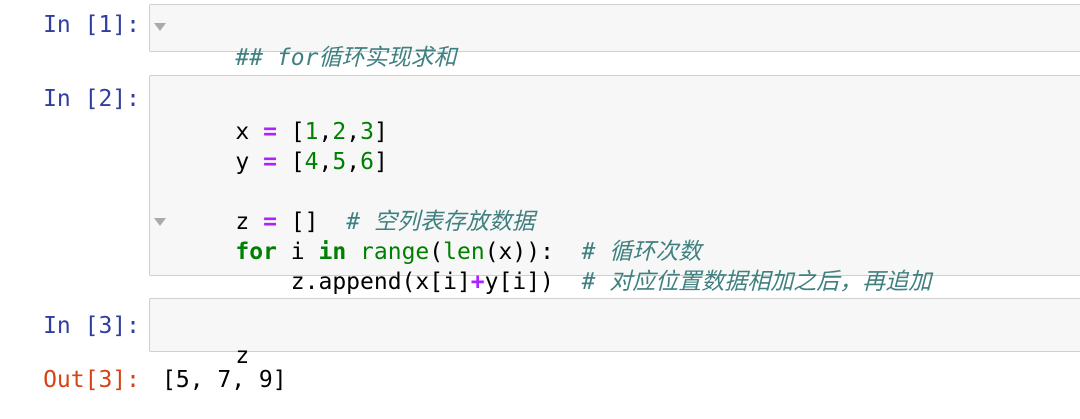 Image resolution: width=1080 pixels, height=419 pixels. What do you see at coordinates (283, 116) in the screenshot?
I see `code-line-1: x = [1,2,3]` at bounding box center [283, 116].